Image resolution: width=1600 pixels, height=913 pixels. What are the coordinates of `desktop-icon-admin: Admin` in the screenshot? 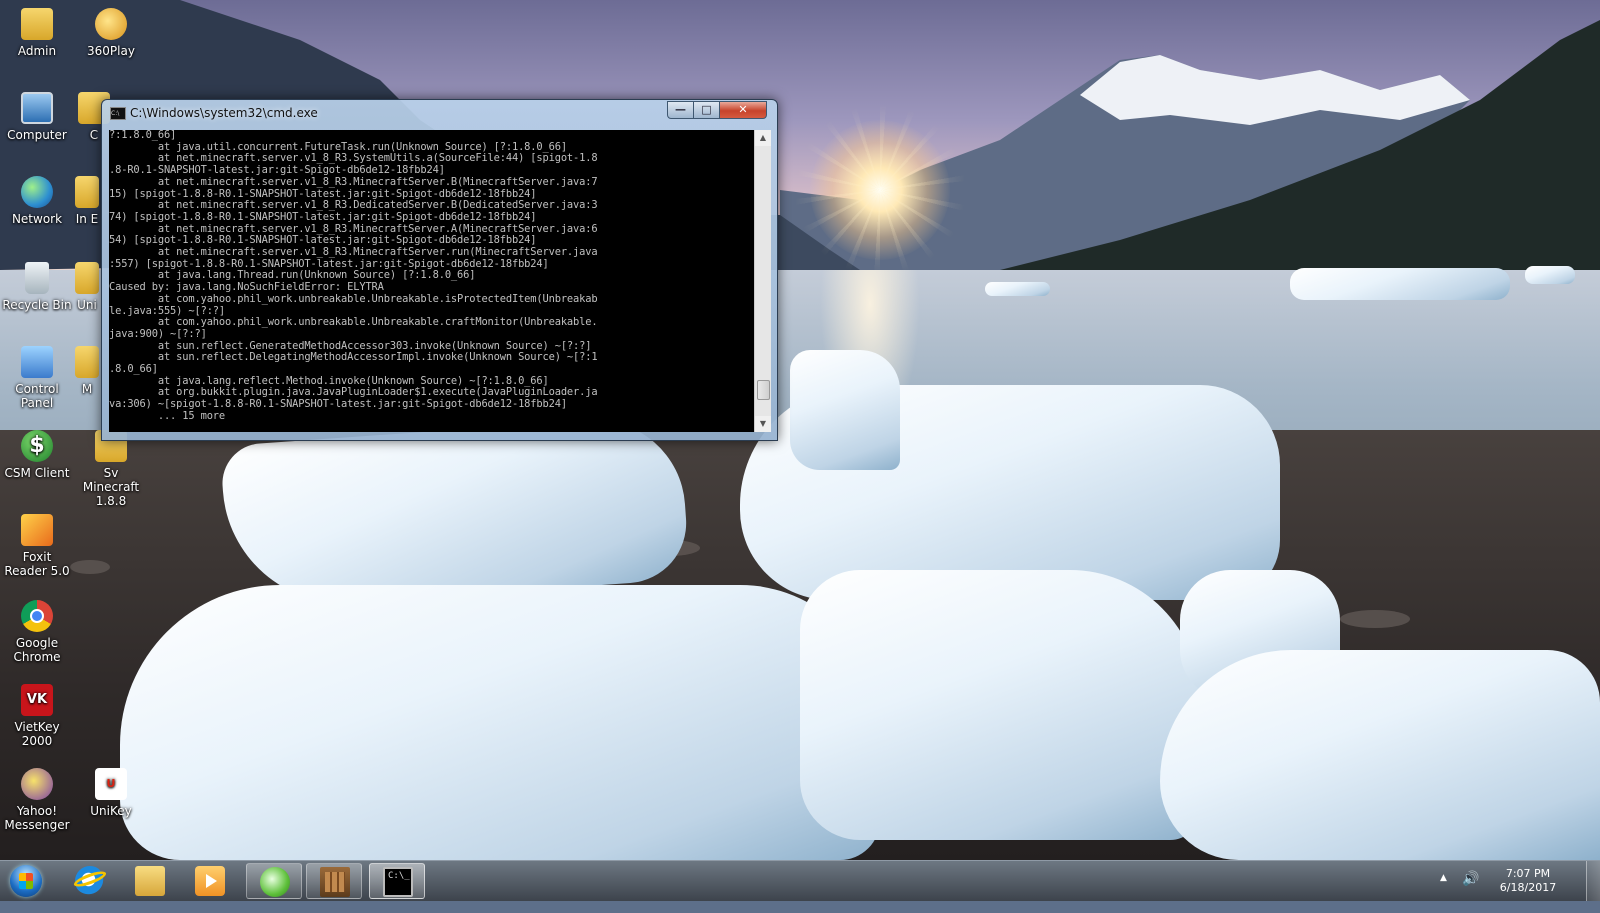 It's located at (37, 33).